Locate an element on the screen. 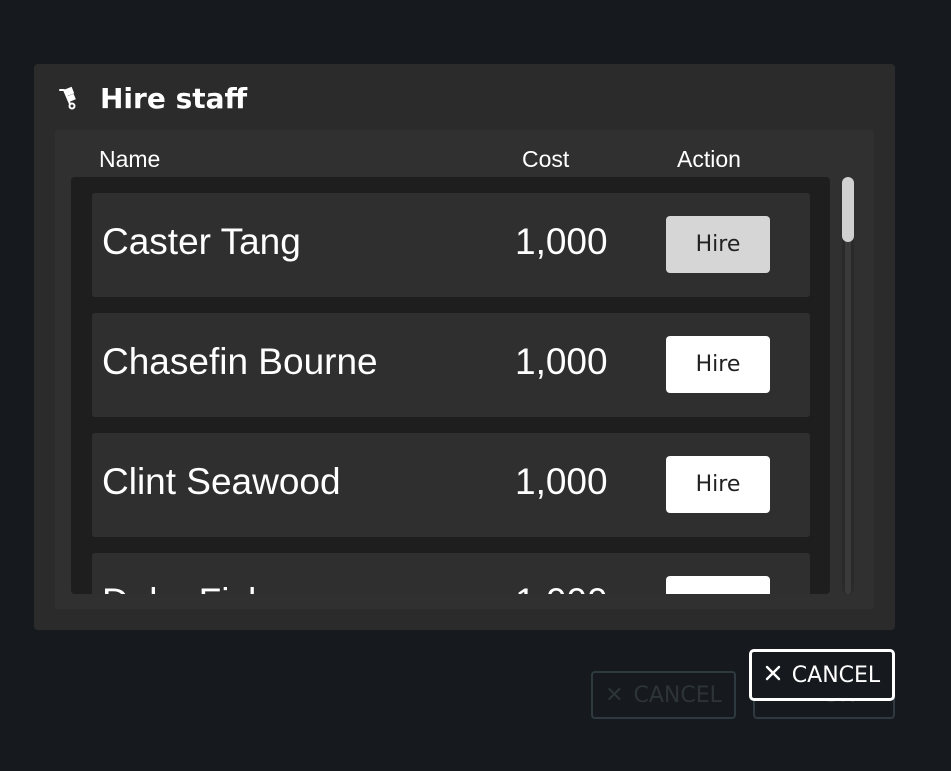  ghost-cancel-label: CANCEL is located at coordinates (677, 695).